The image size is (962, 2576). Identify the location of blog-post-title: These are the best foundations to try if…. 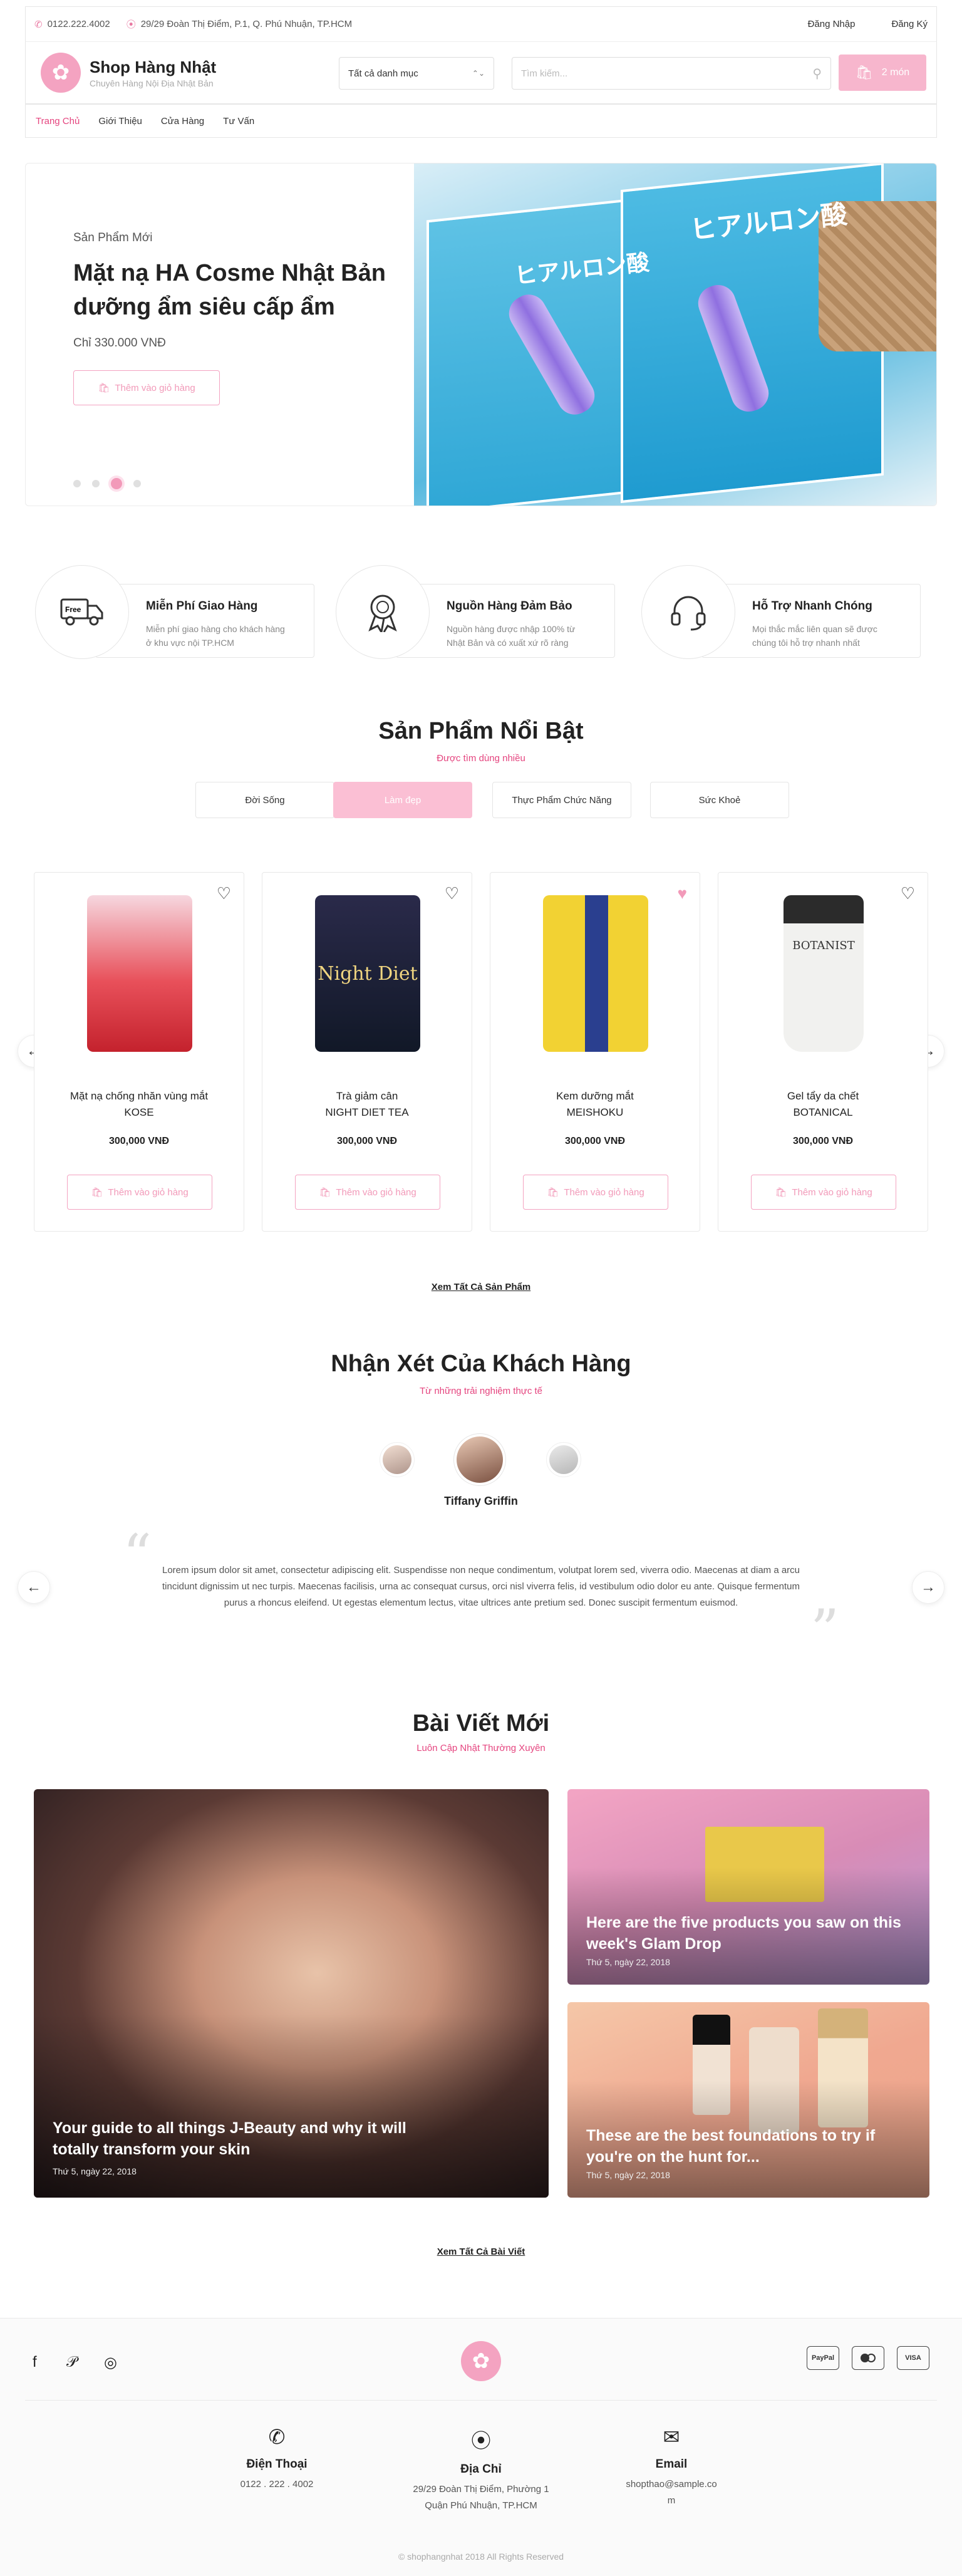
(755, 2146).